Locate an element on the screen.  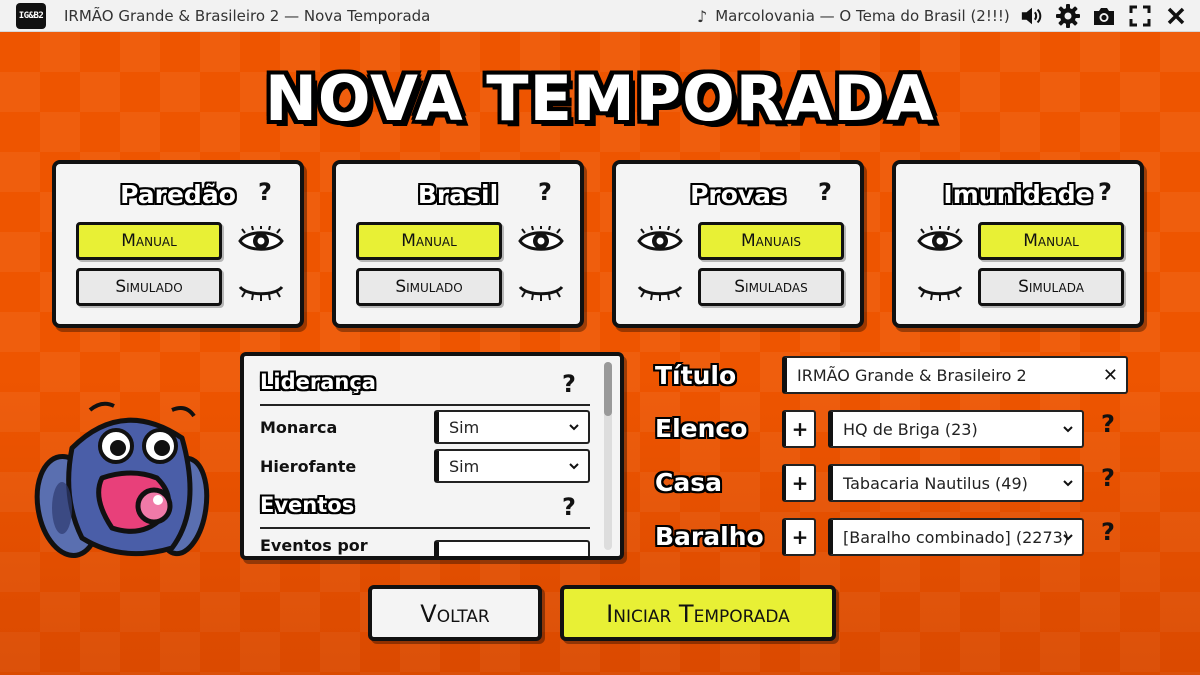
label-elenco: Elenco is located at coordinates (701, 428).